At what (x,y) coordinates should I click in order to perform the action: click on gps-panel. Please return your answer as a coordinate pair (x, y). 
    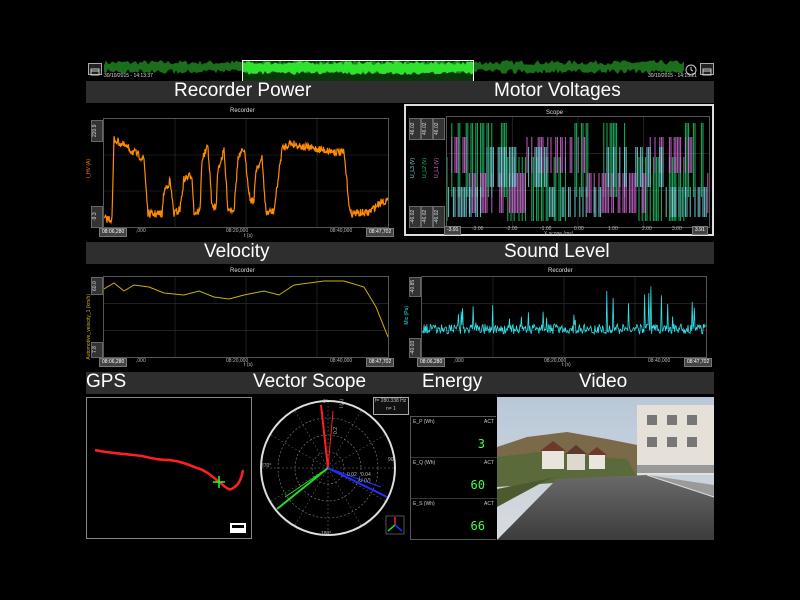
    Looking at the image, I should click on (169, 468).